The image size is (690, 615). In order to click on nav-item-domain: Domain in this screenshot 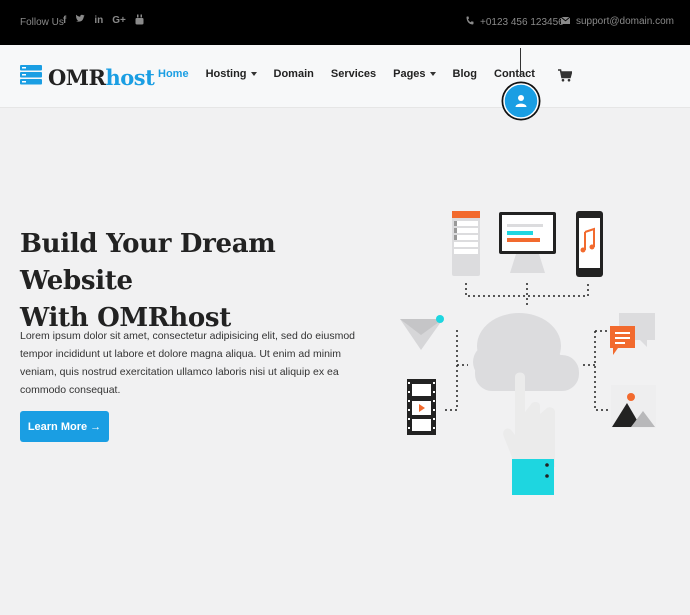, I will do `click(294, 74)`.